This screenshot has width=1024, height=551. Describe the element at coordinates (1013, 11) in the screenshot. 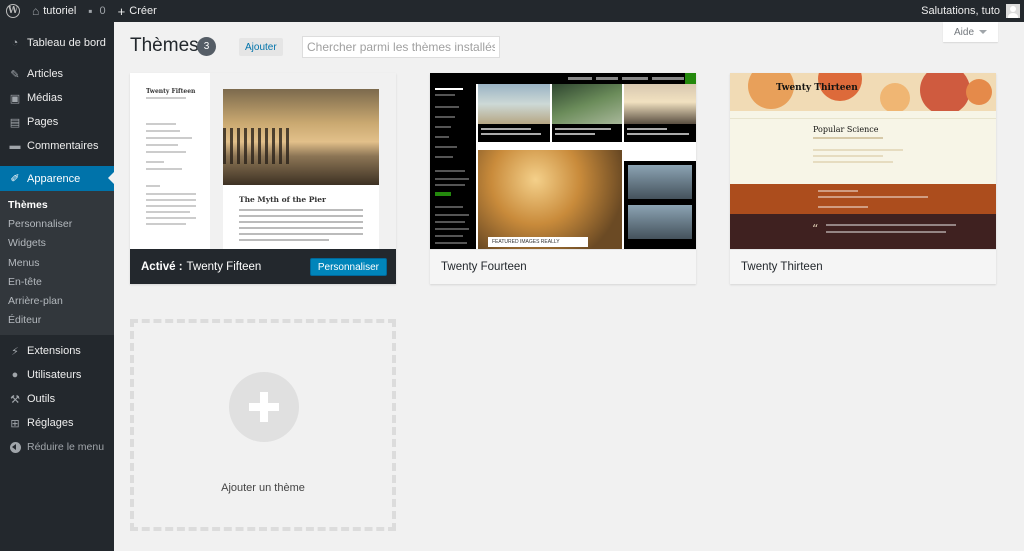

I see `avatar` at that location.